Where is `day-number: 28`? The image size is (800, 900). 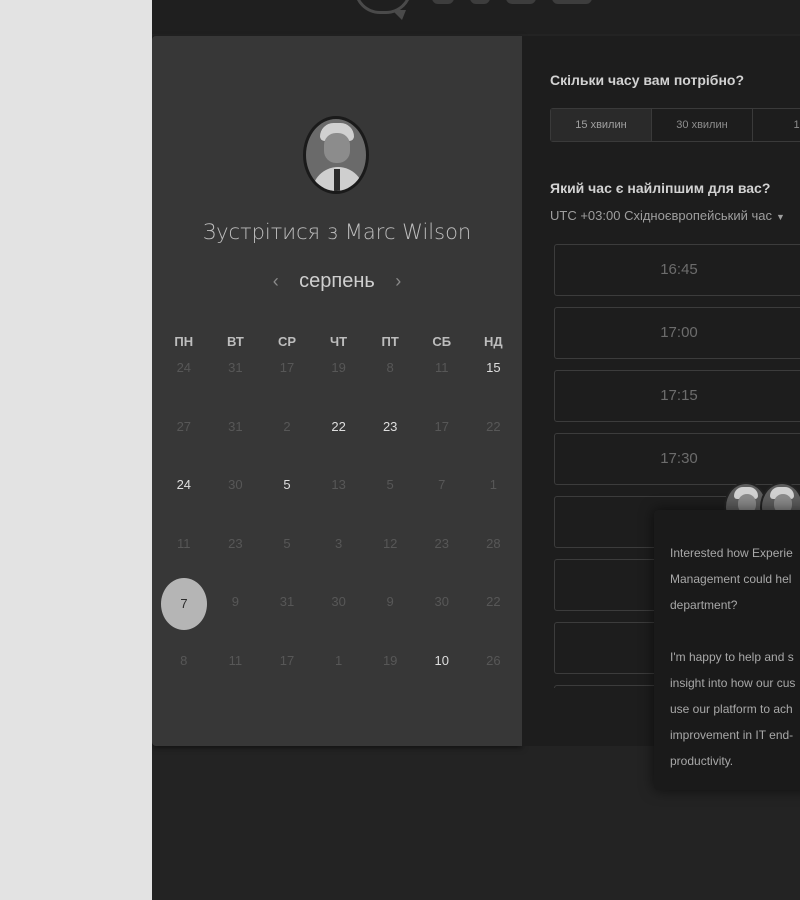 day-number: 28 is located at coordinates (493, 543).